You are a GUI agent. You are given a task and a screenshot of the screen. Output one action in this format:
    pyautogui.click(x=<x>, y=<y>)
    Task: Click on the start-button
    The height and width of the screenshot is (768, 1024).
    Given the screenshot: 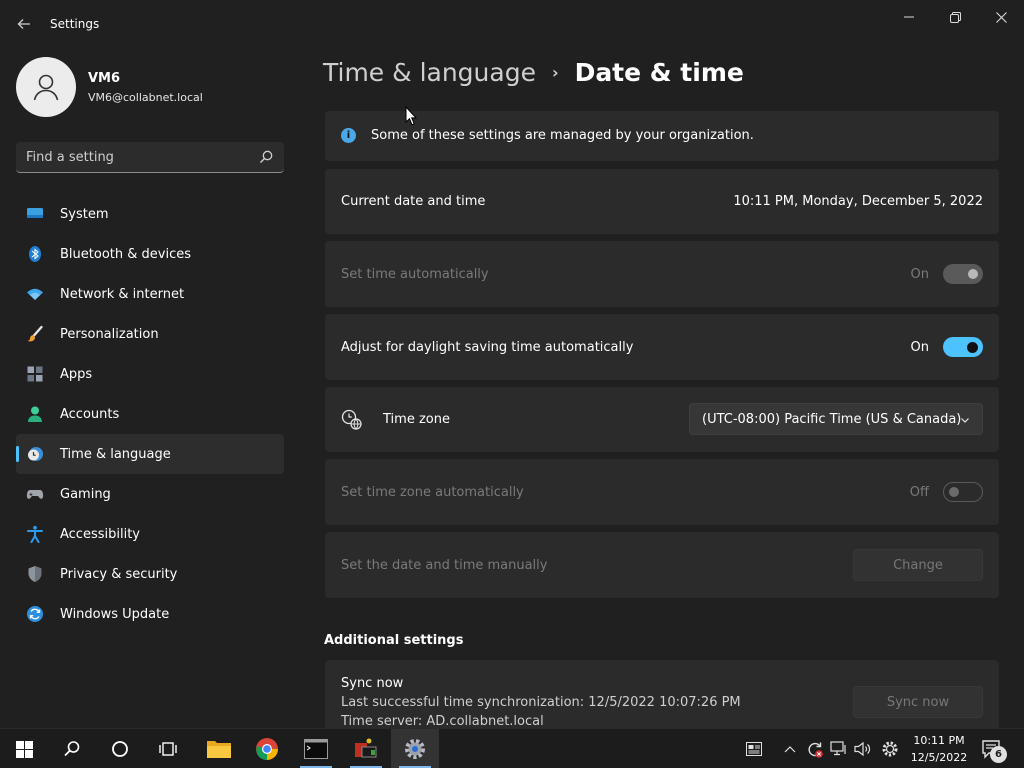 What is the action you would take?
    pyautogui.click(x=24, y=748)
    